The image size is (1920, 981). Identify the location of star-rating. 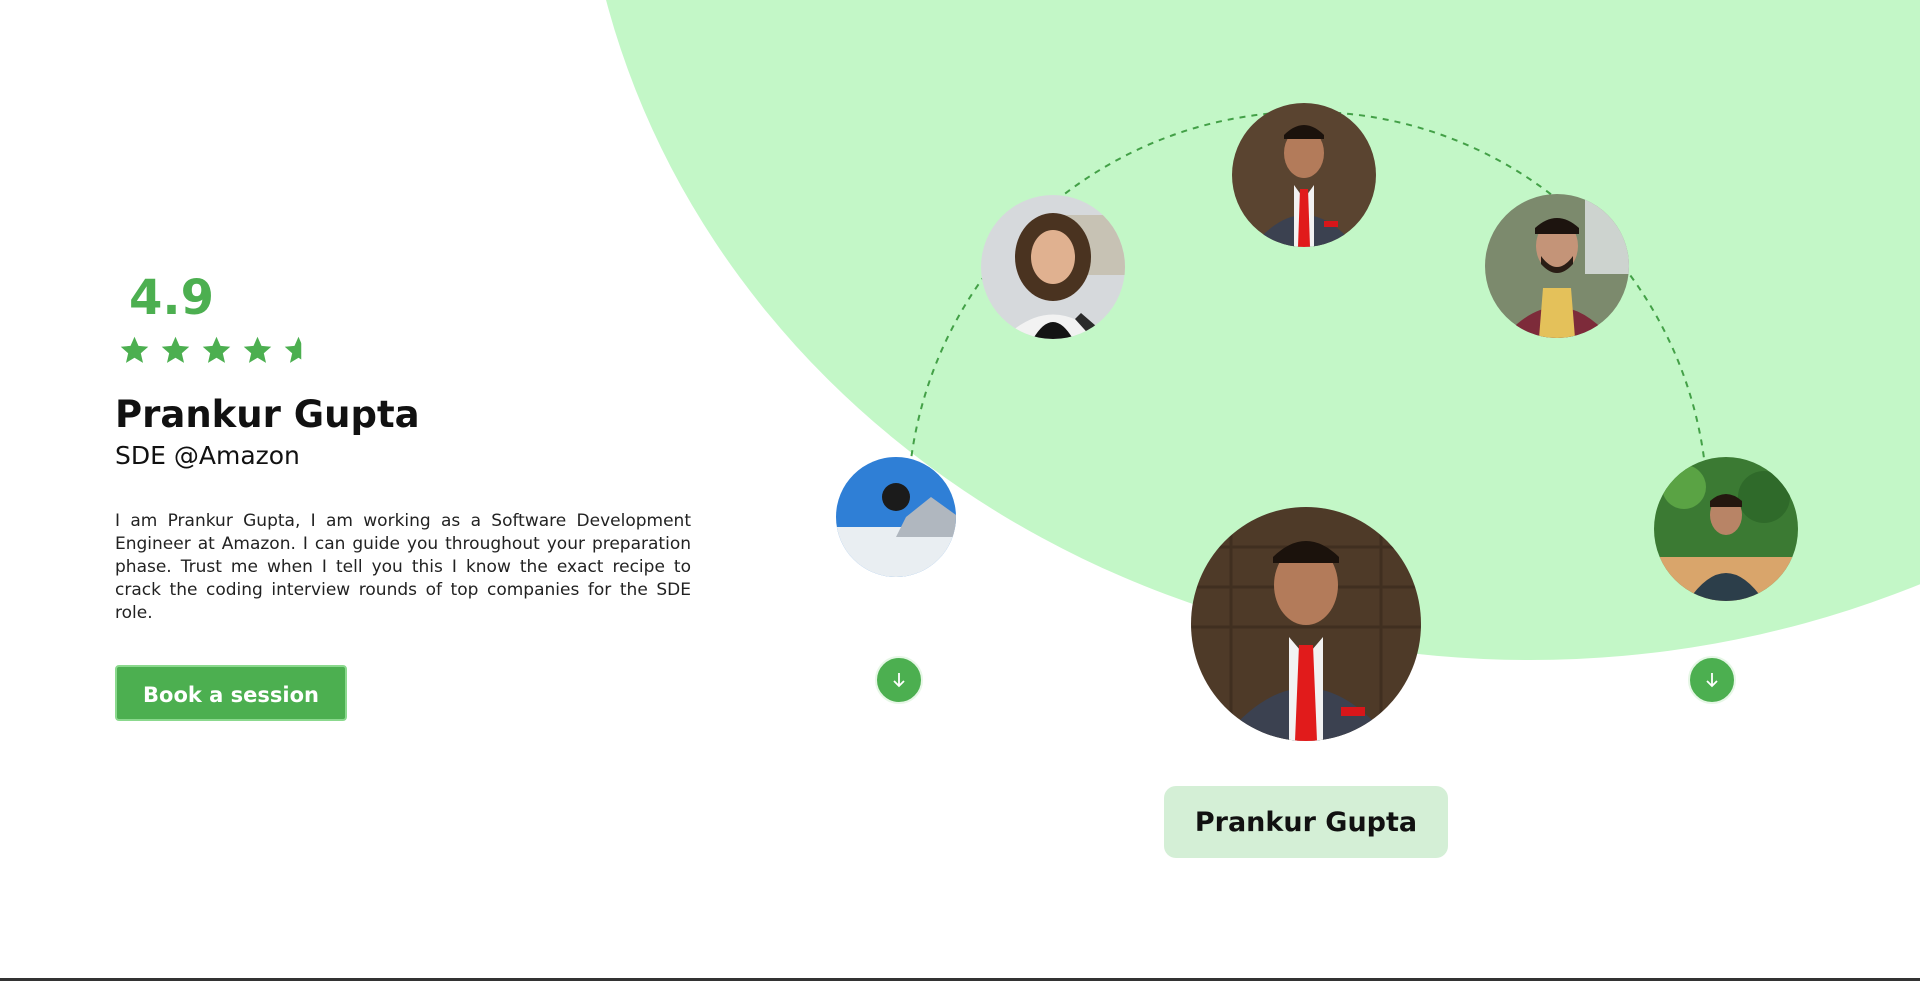
(404, 350).